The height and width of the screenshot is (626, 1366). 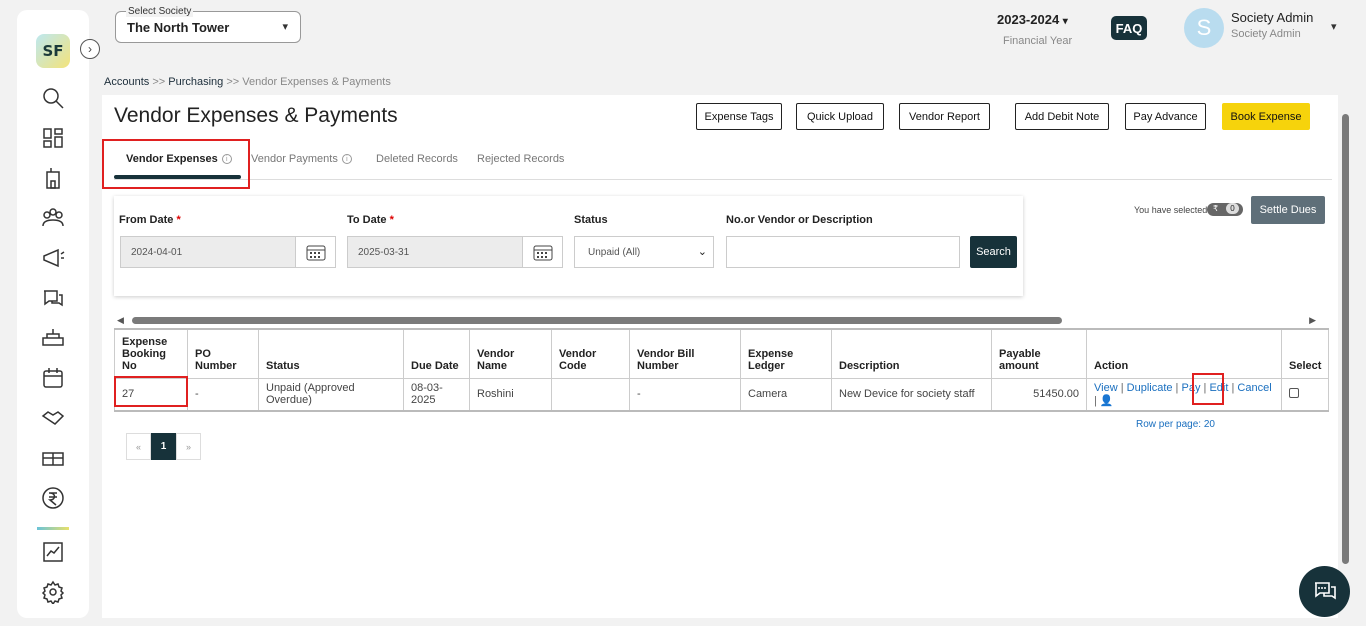 What do you see at coordinates (1266, 34) in the screenshot?
I see `user-role: Society Admin` at bounding box center [1266, 34].